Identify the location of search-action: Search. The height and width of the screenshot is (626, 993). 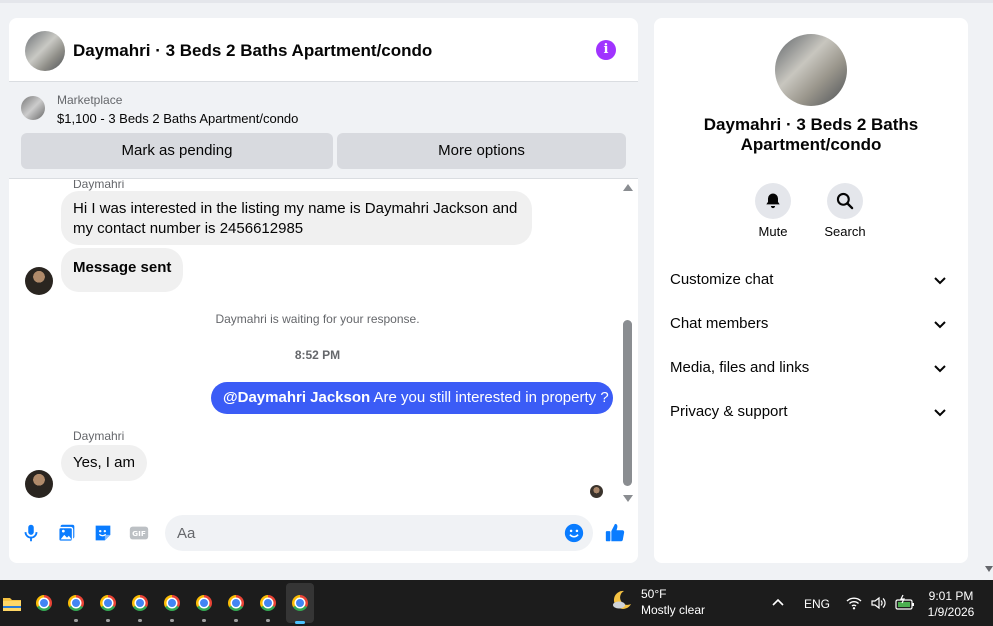
(845, 211).